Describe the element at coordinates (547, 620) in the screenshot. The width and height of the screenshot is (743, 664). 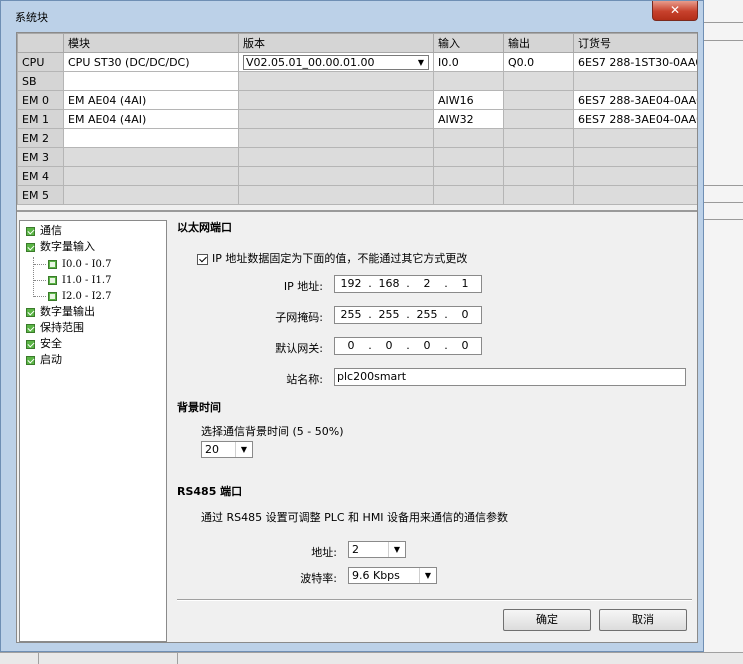
I see `ok-button: 确定` at that location.